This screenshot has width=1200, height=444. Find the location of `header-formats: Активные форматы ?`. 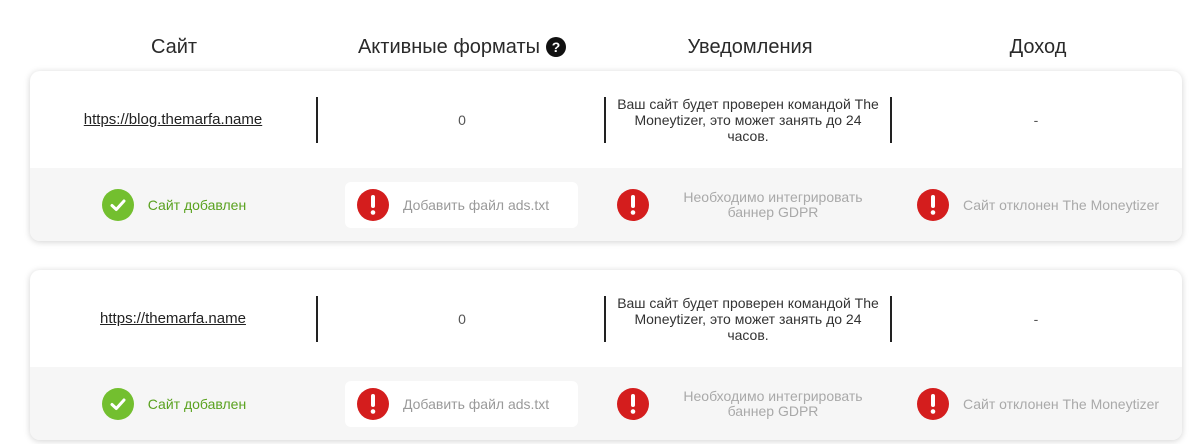

header-formats: Активные форматы ? is located at coordinates (462, 47).